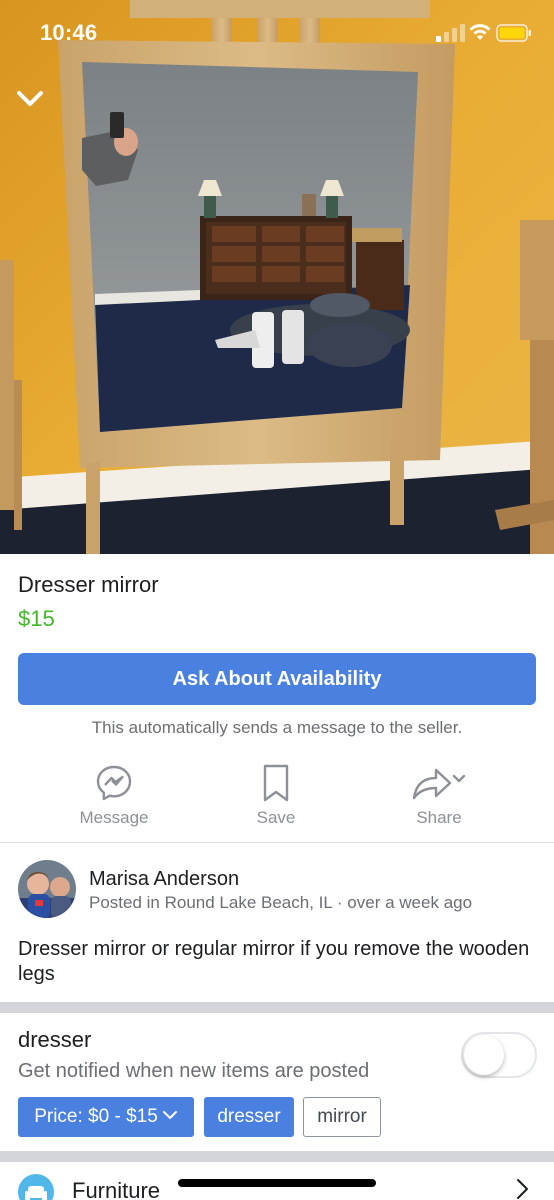  Describe the element at coordinates (277, 679) in the screenshot. I see `ask-availability-button: Ask About Availability` at that location.